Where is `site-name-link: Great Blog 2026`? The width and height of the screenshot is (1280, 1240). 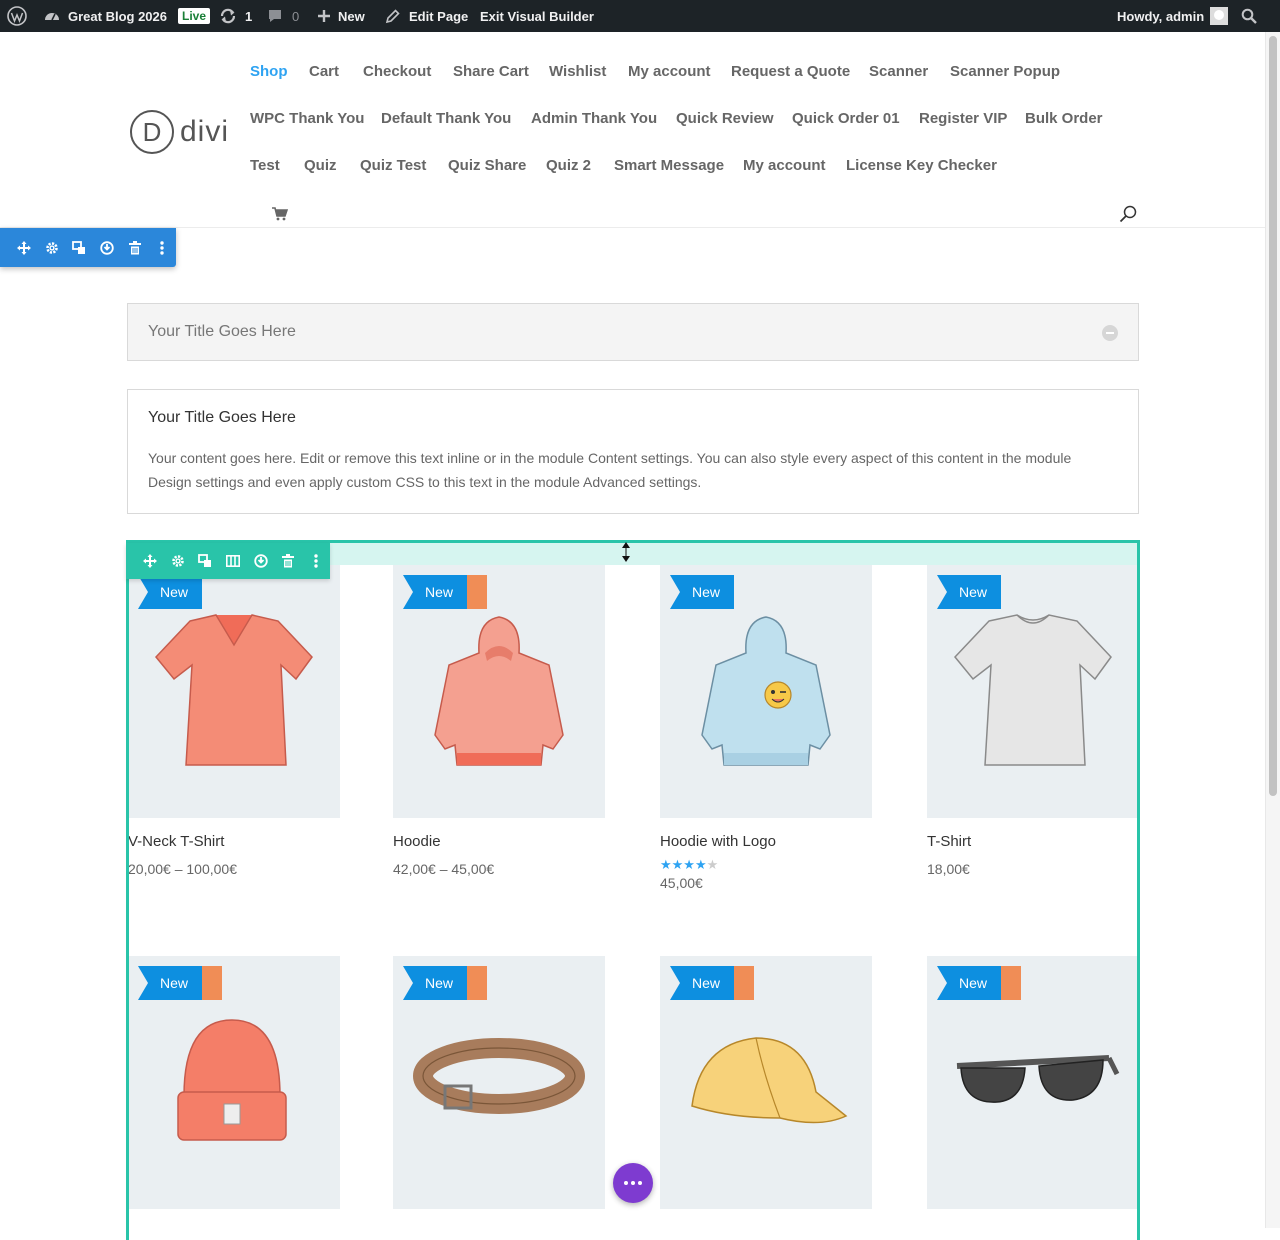 site-name-link: Great Blog 2026 is located at coordinates (105, 16).